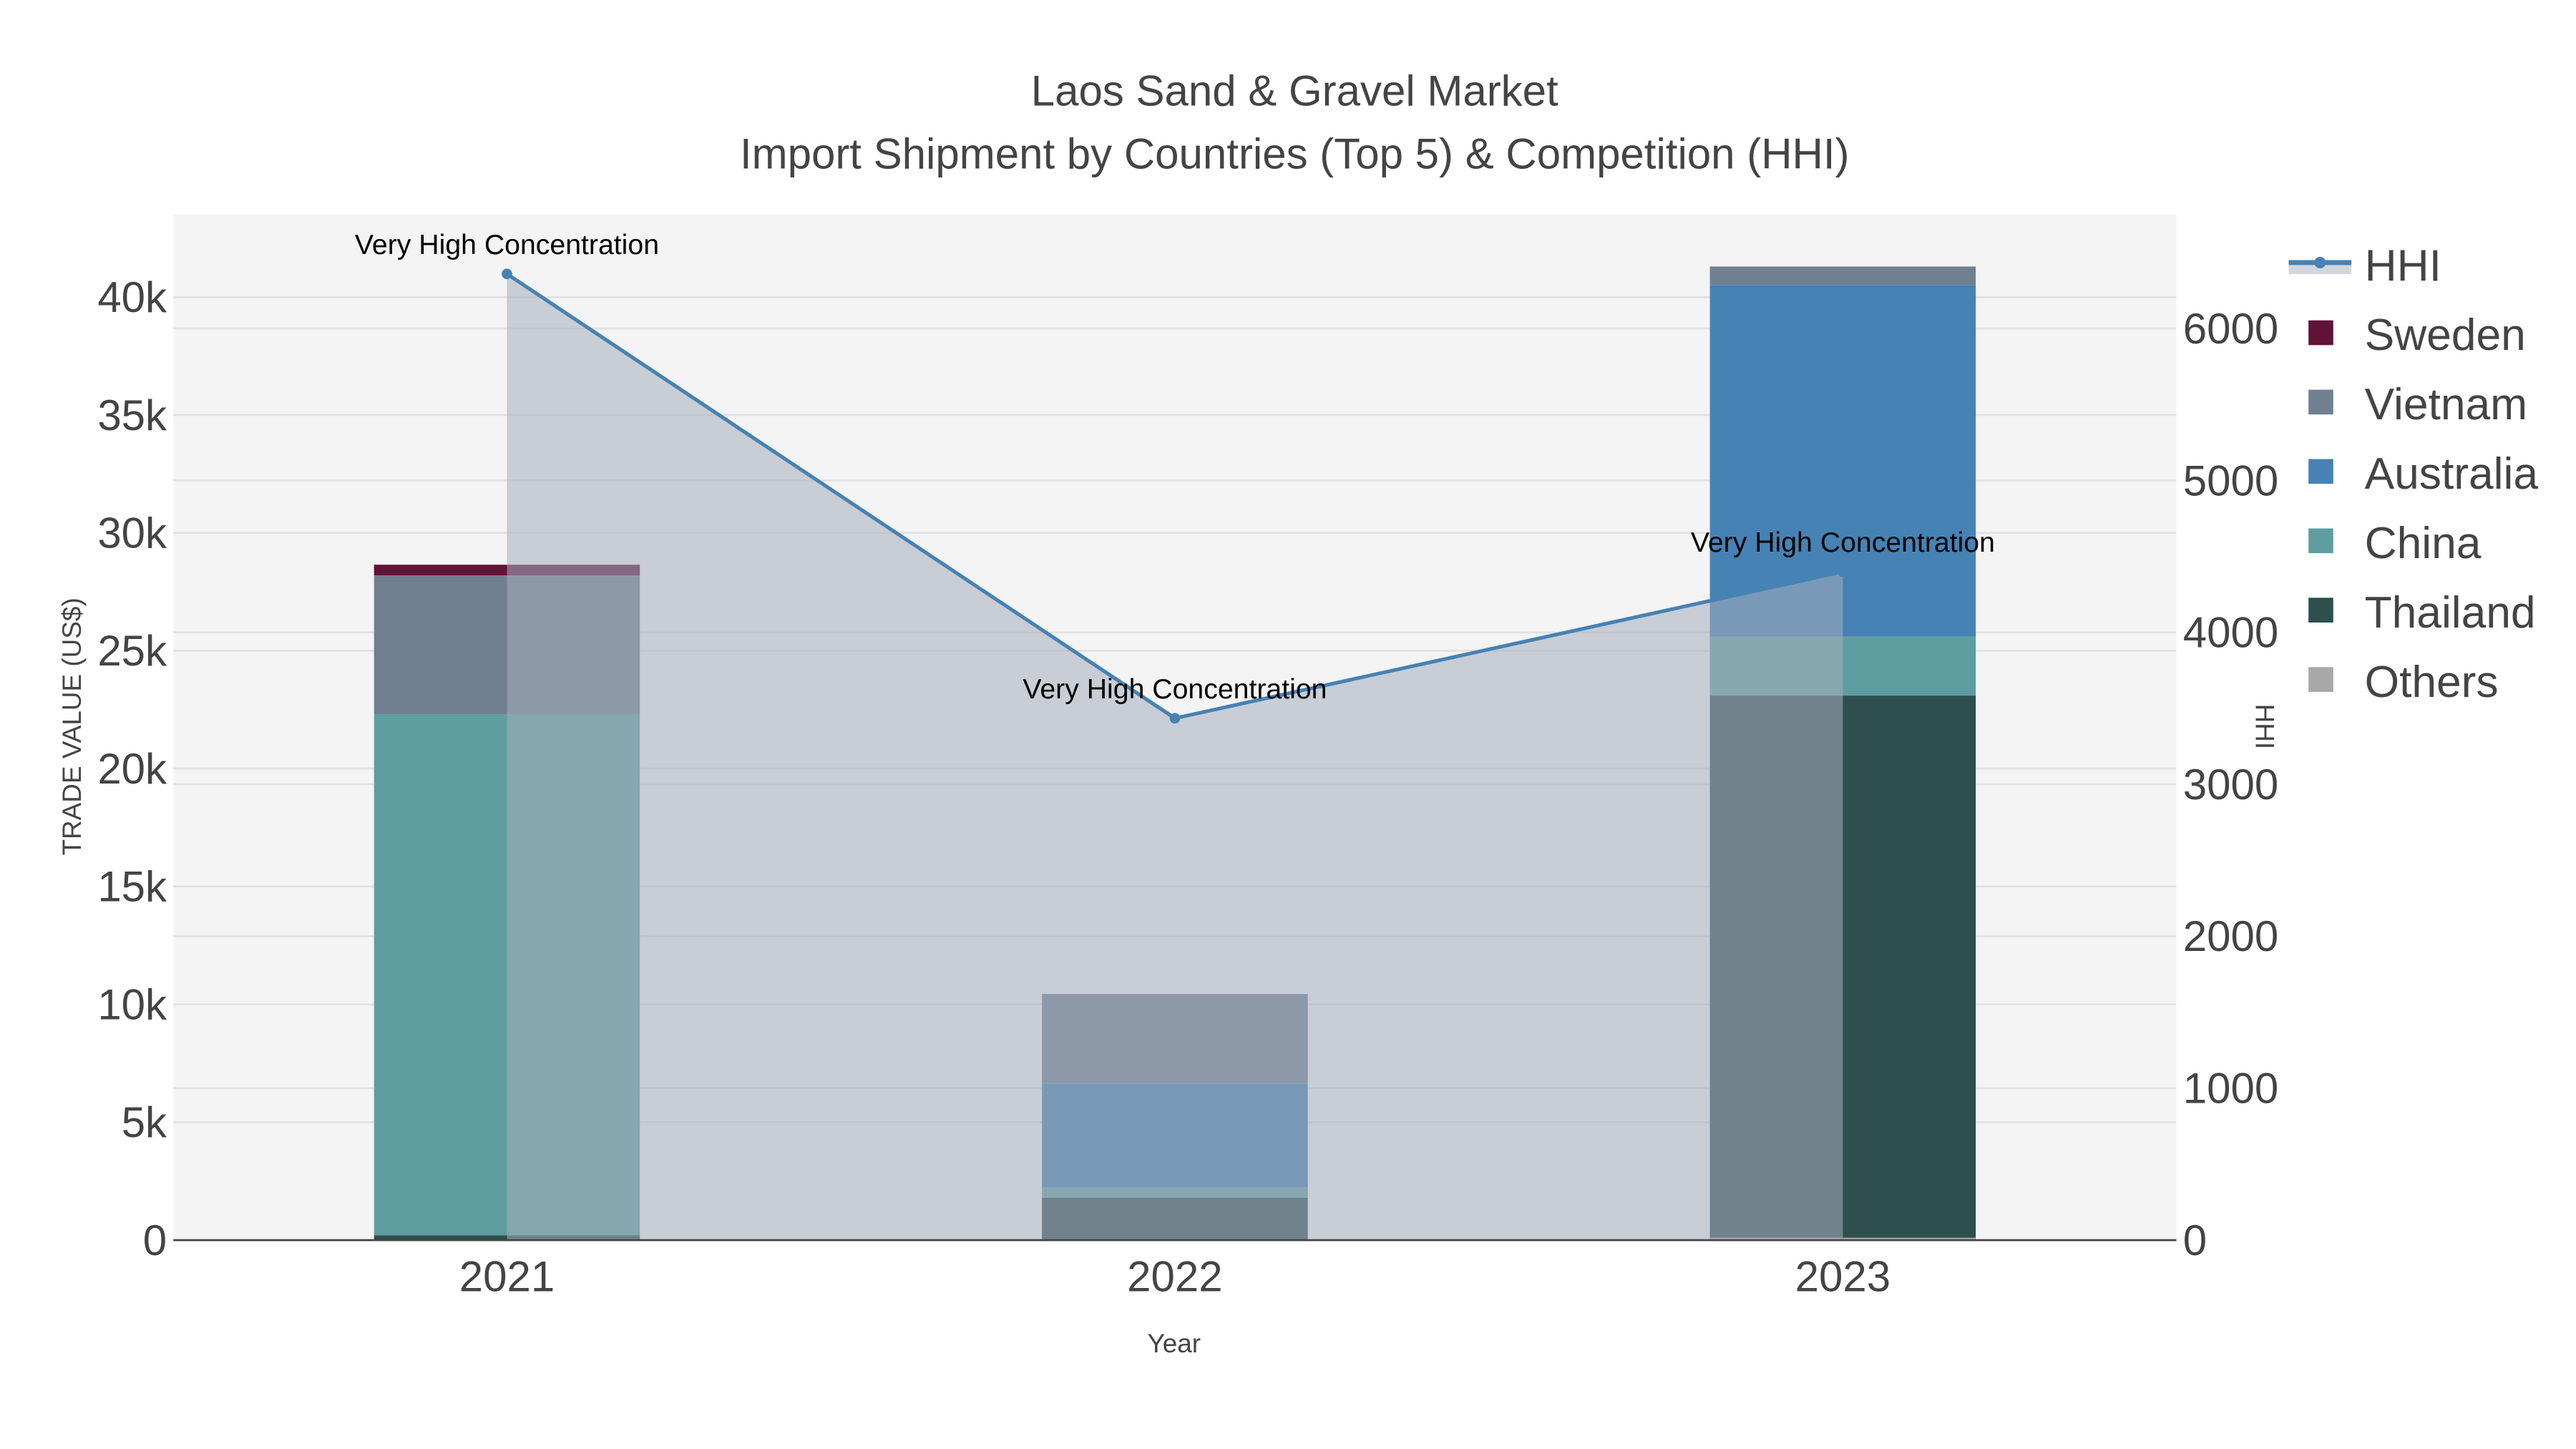 This screenshot has height=1449, width=2576. Describe the element at coordinates (2320, 541) in the screenshot. I see `legend-swatch-china` at that location.